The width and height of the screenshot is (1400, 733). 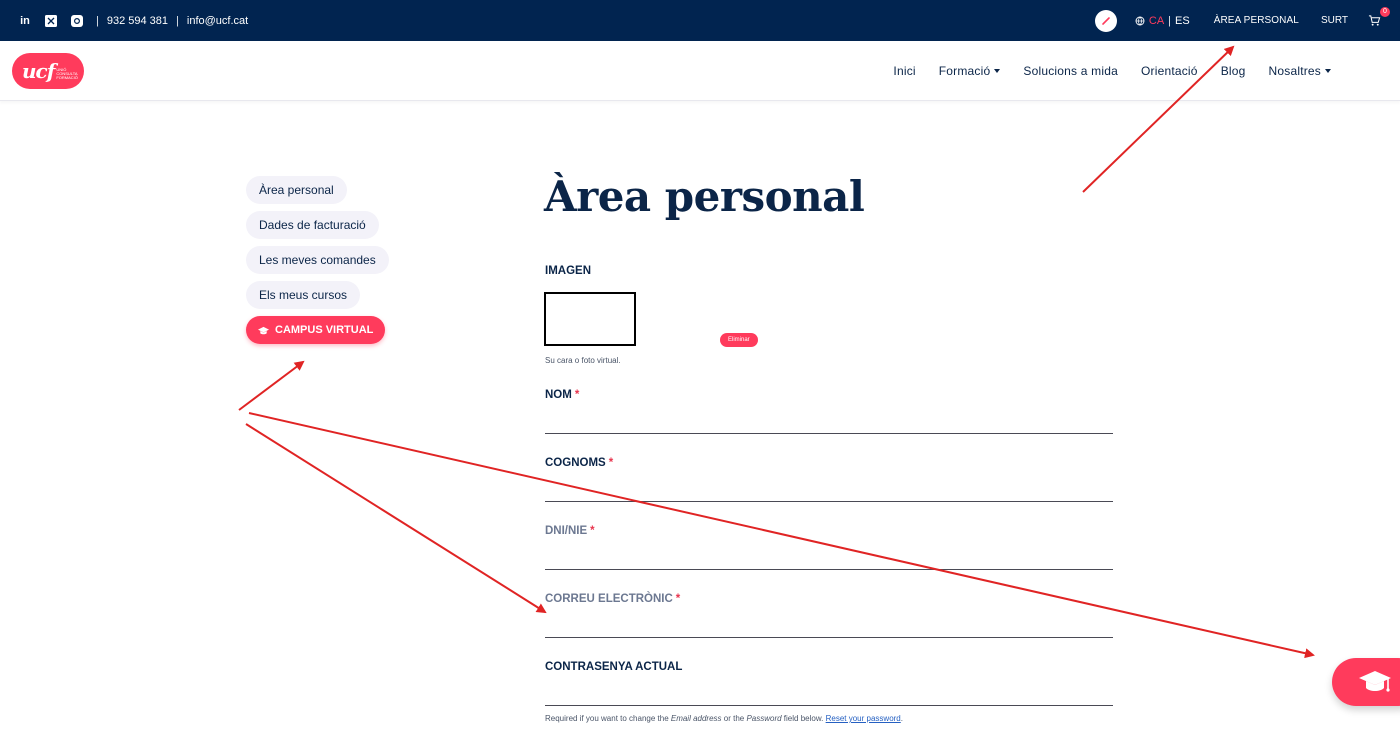 What do you see at coordinates (1385, 11) in the screenshot?
I see `cart-count-badge: 0` at bounding box center [1385, 11].